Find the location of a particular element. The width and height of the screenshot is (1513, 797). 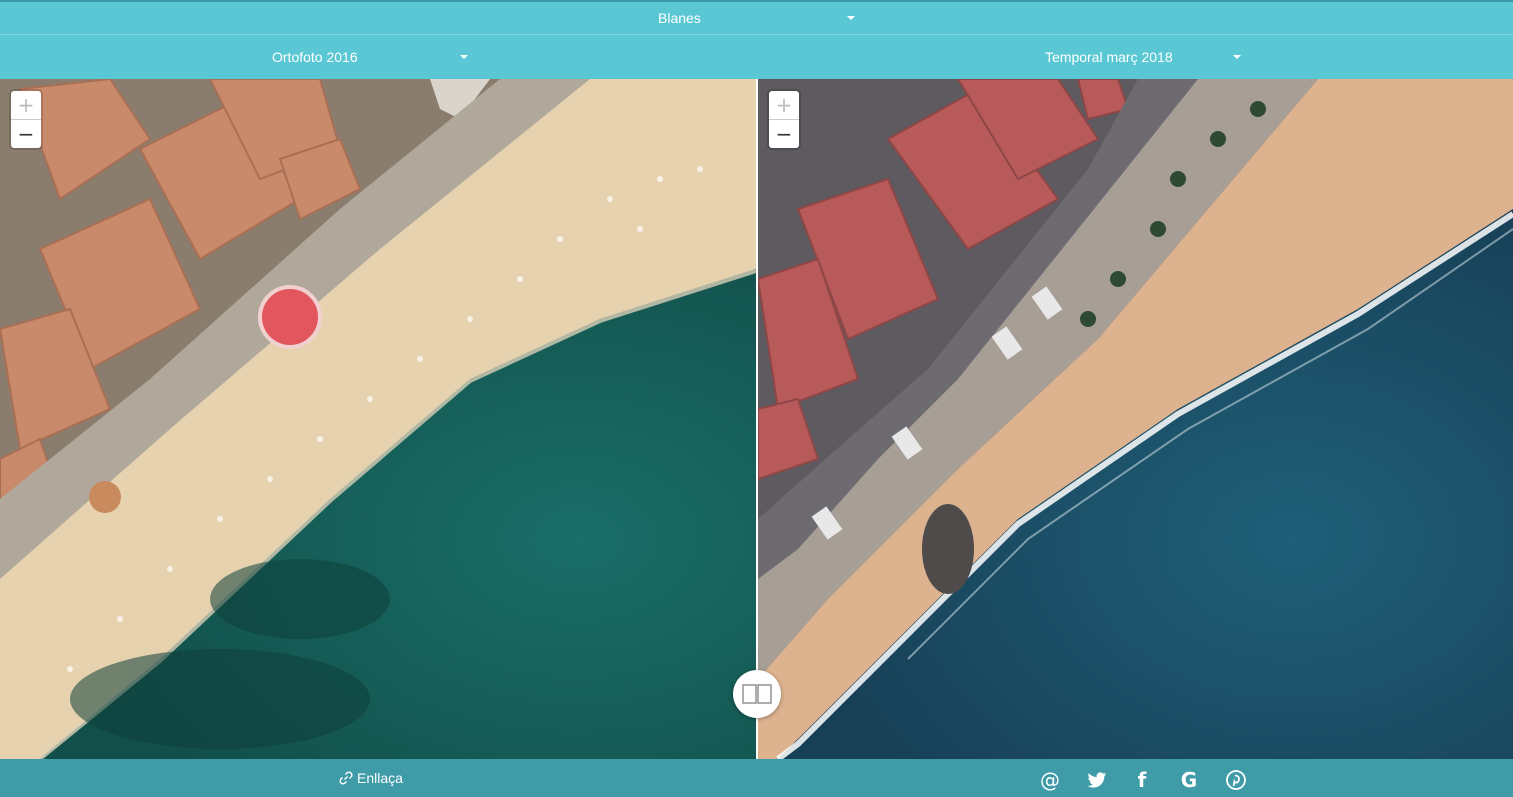

round-kiosk is located at coordinates (290, 317).